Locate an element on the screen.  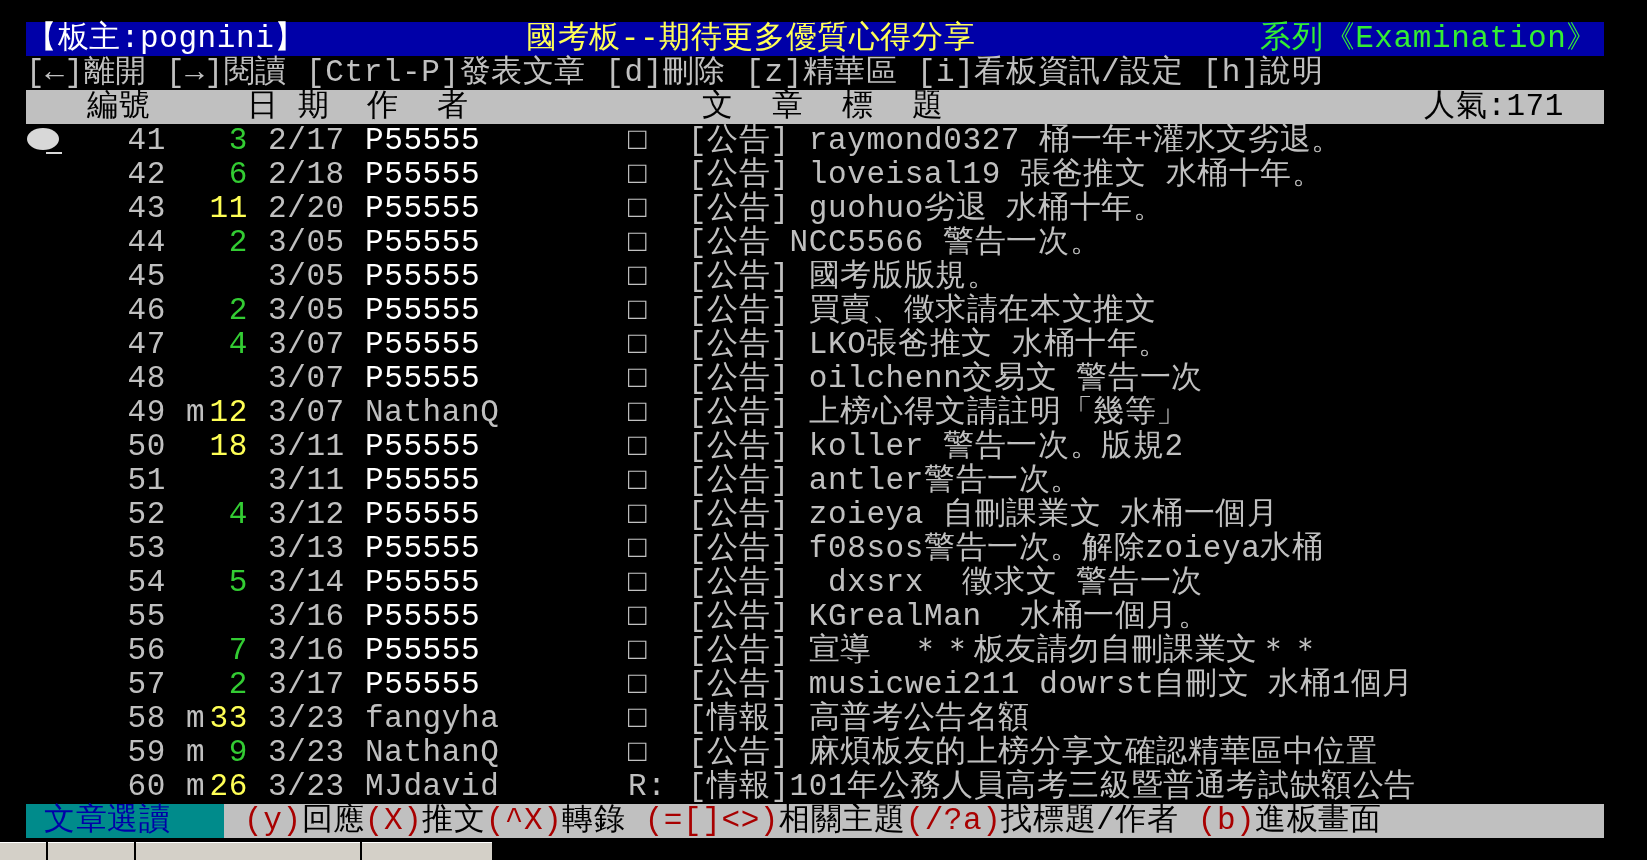
article-number: 59 is located at coordinates (146, 753).